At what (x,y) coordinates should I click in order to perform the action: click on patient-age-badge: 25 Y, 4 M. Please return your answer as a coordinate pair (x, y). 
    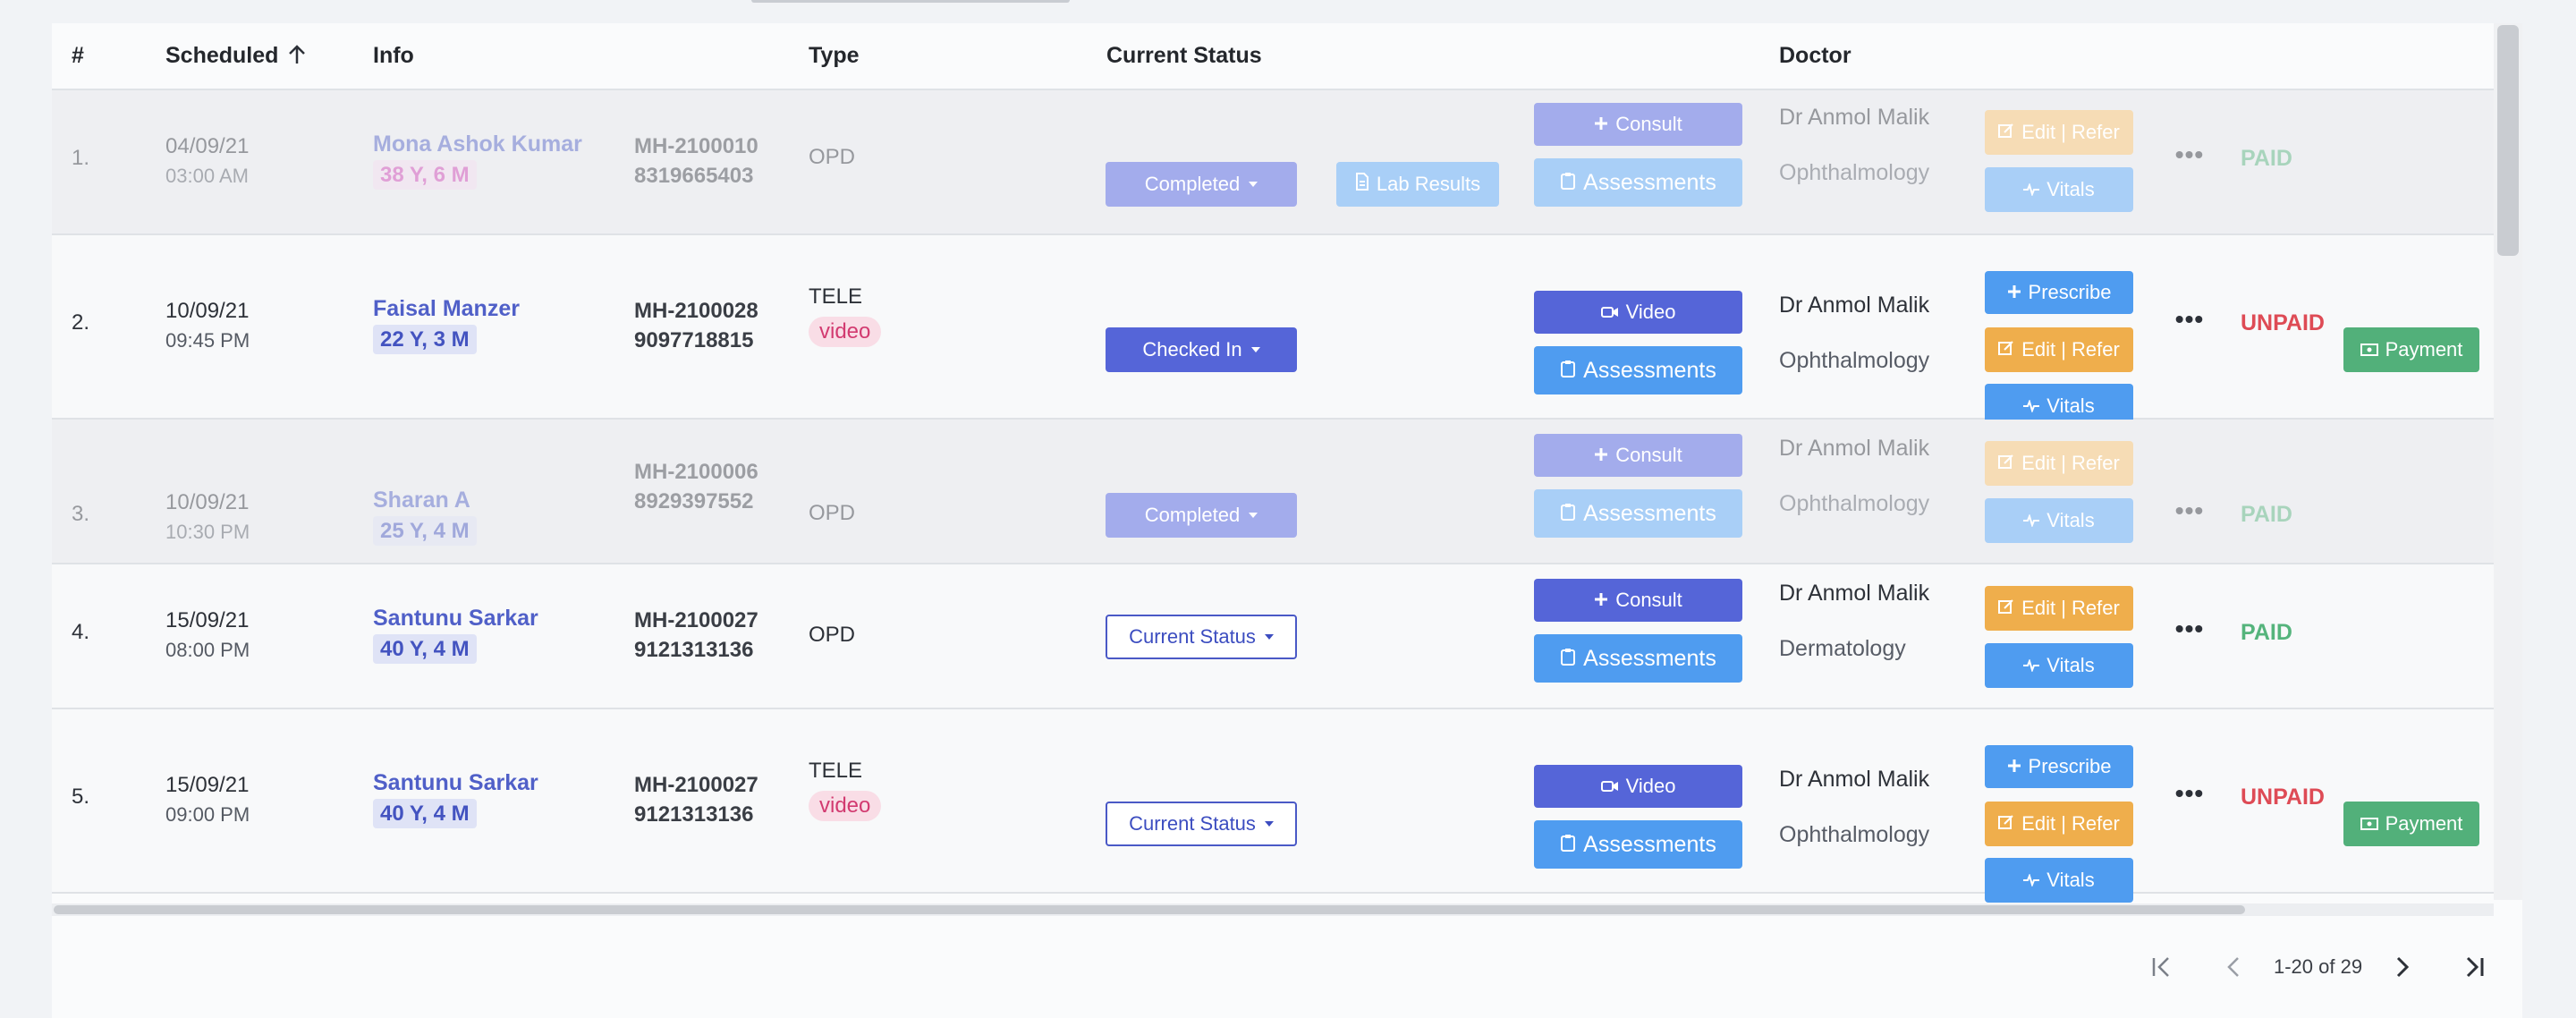
    Looking at the image, I should click on (425, 531).